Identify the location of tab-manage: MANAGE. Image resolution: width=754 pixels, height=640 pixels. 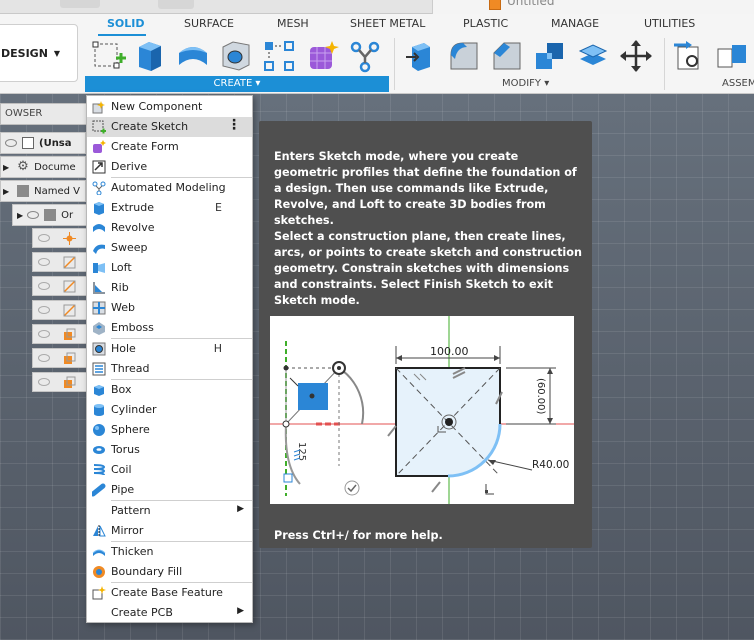
(575, 23).